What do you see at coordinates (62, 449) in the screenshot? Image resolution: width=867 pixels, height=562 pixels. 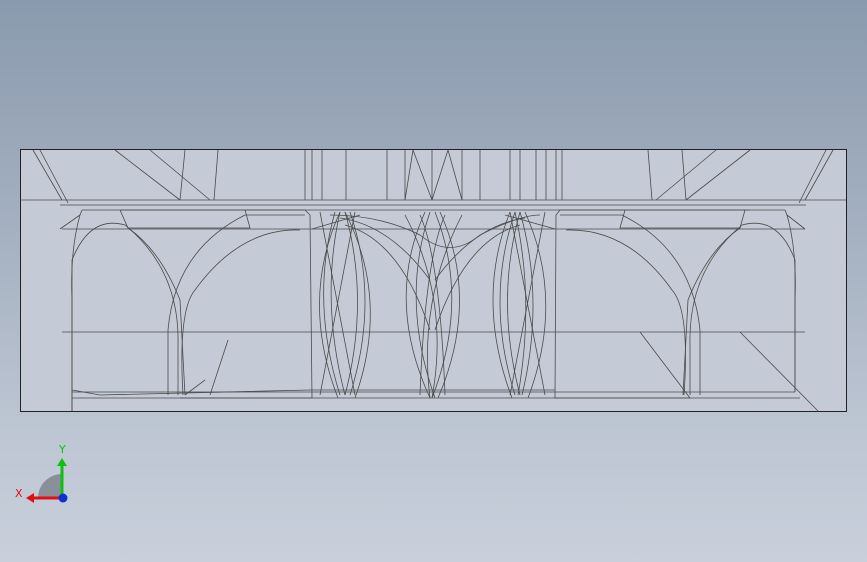 I see `y-axis-label: Y` at bounding box center [62, 449].